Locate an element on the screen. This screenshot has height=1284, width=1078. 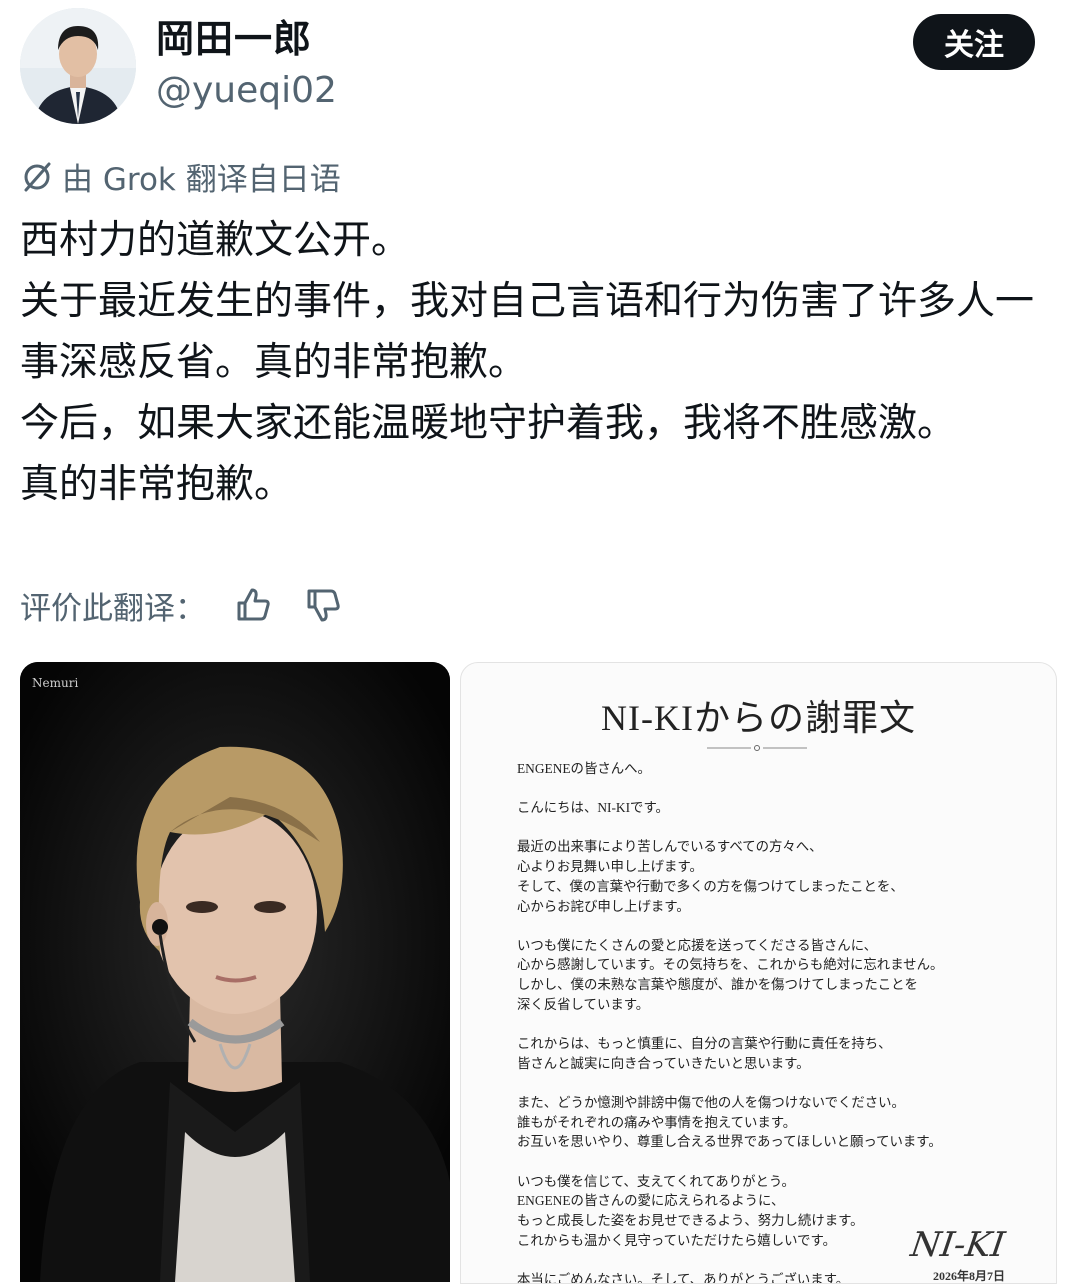
thumbs-down-button is located at coordinates (323, 605).